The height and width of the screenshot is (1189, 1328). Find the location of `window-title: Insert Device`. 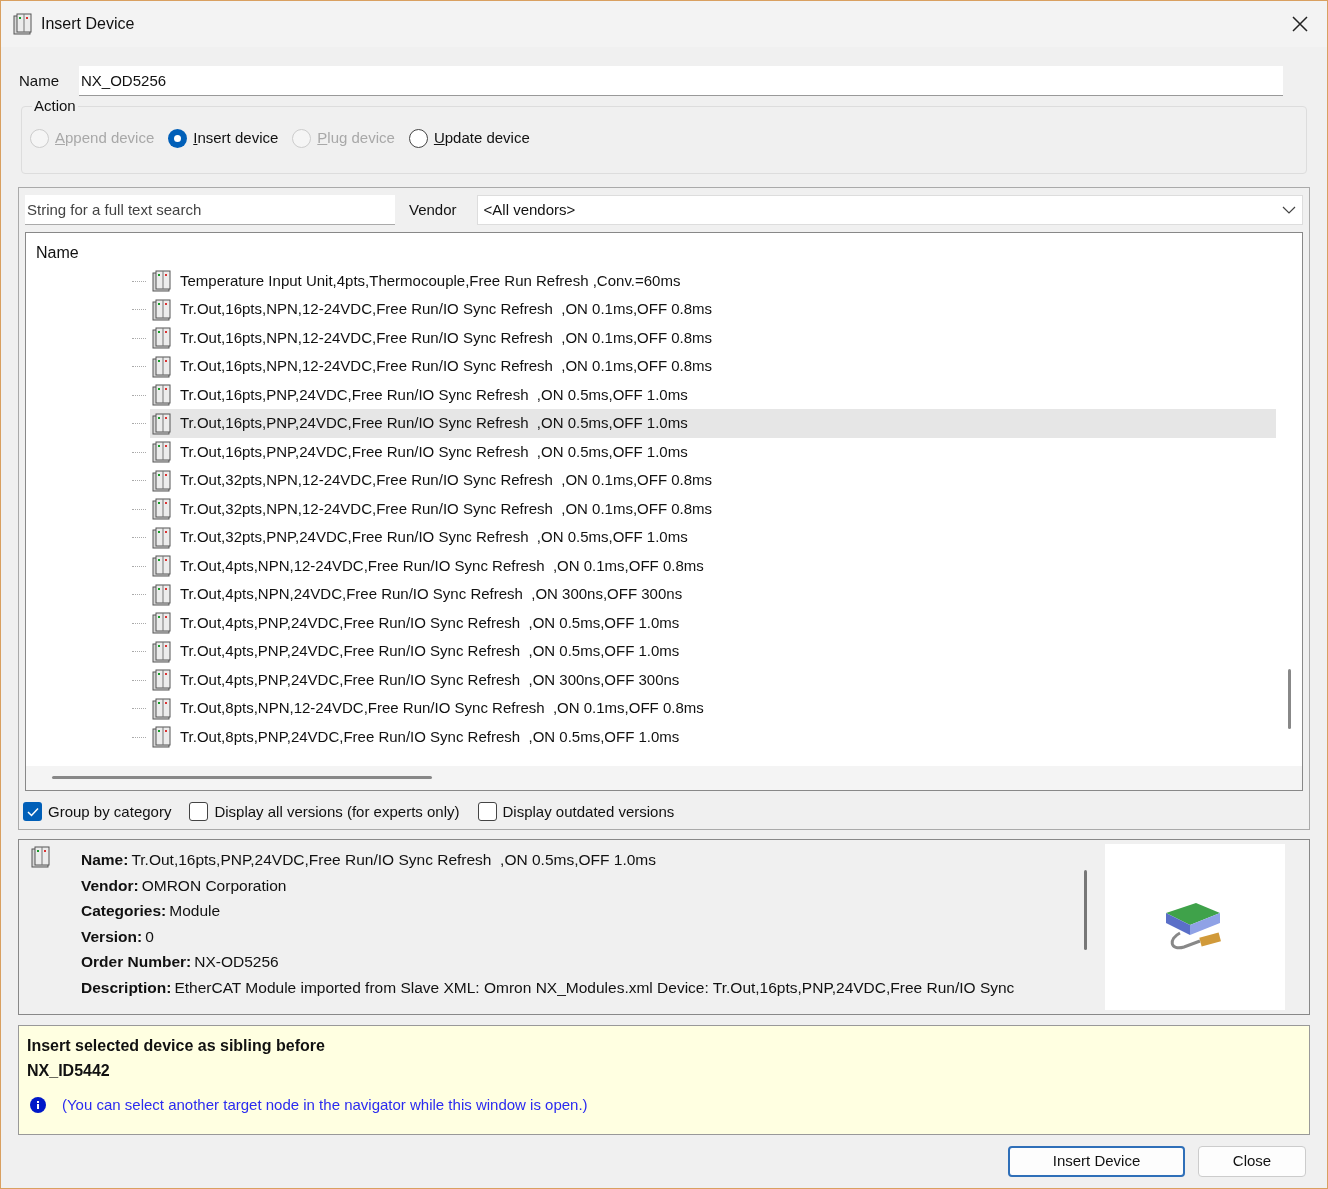

window-title: Insert Device is located at coordinates (88, 24).